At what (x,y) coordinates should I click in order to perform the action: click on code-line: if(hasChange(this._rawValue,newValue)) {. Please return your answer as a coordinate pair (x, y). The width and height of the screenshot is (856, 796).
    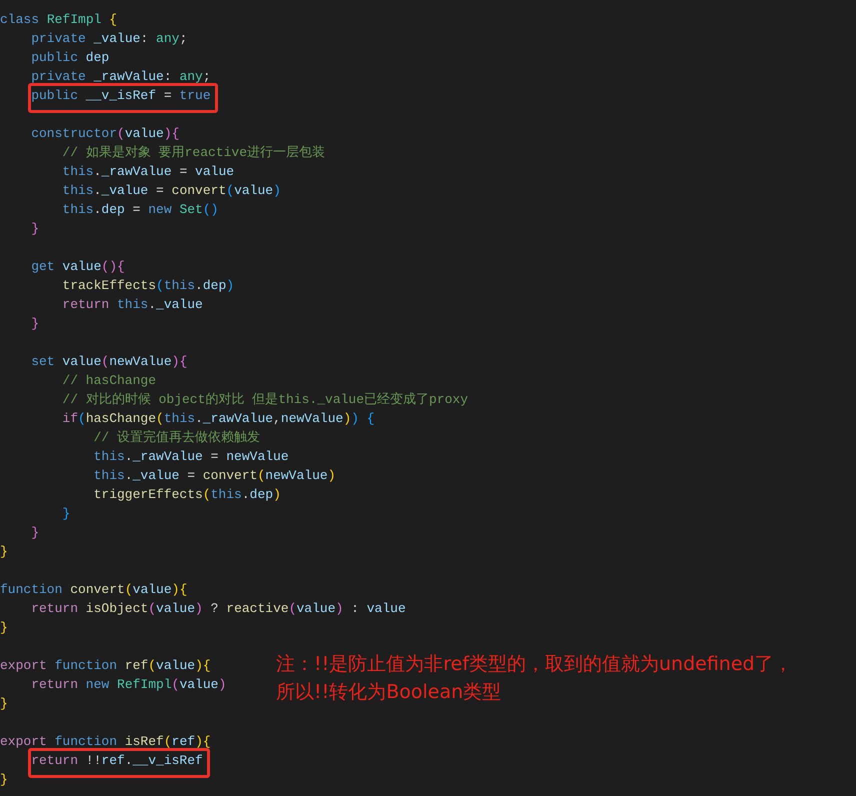
    Looking at the image, I should click on (218, 419).